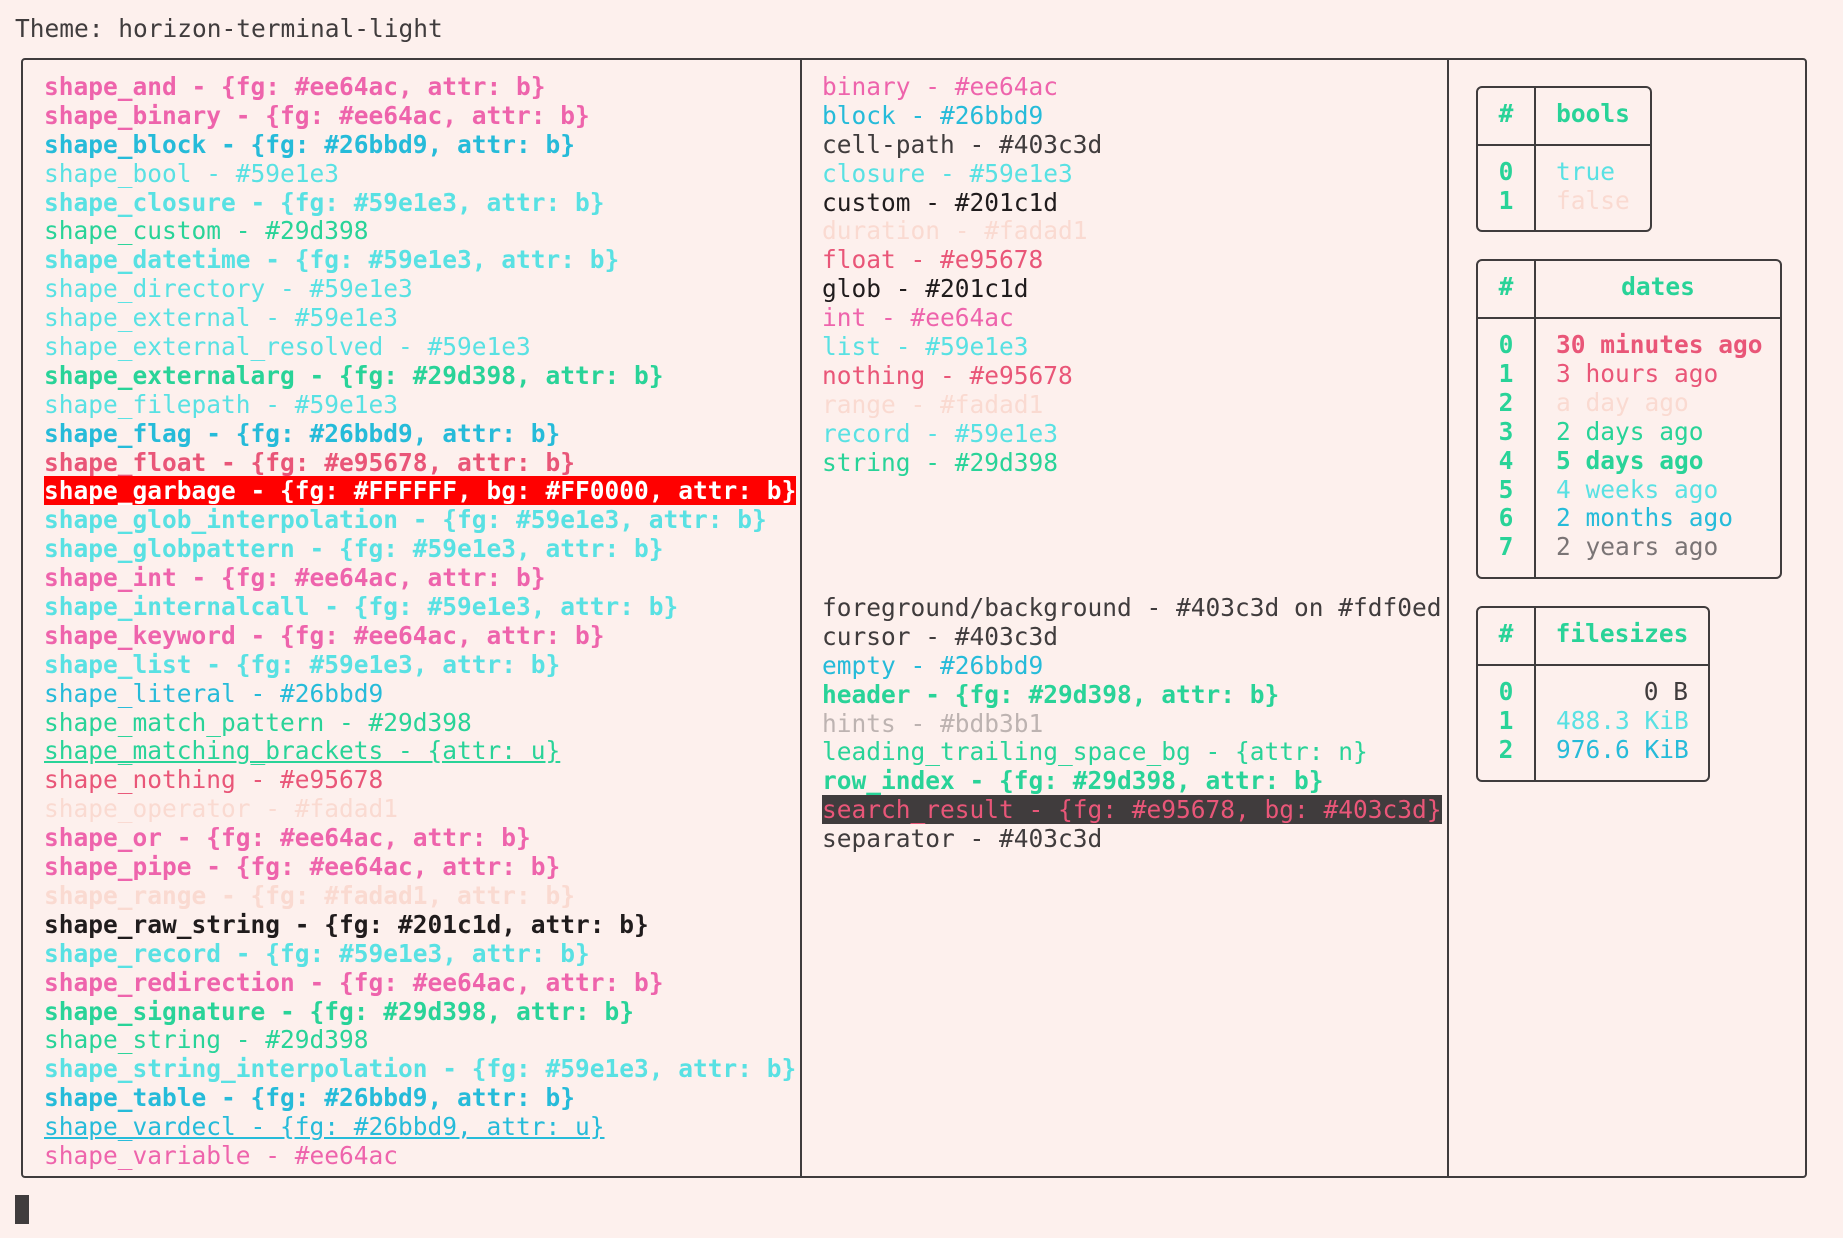  I want to click on table-cell-value: false, so click(1593, 200).